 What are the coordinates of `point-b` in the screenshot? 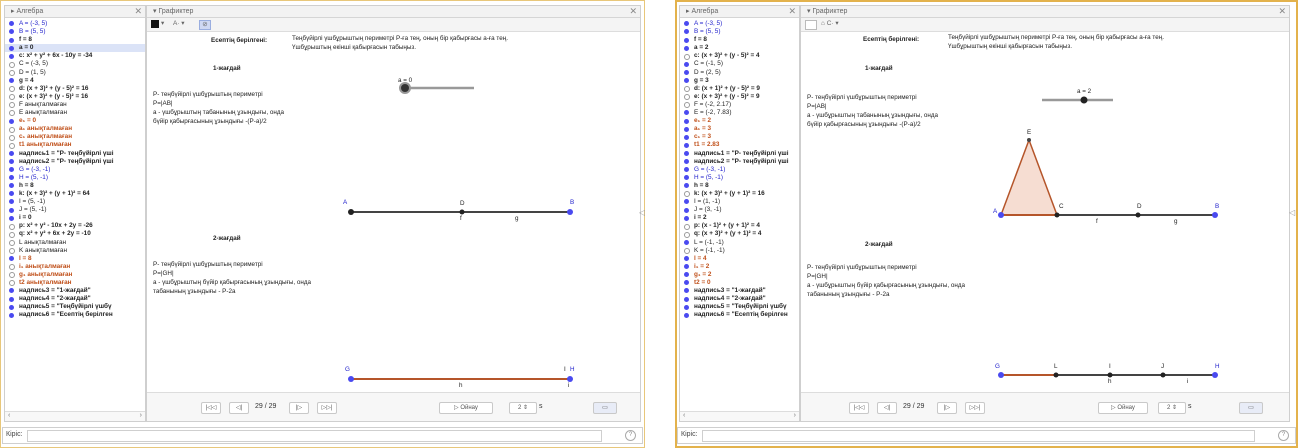 It's located at (570, 212).